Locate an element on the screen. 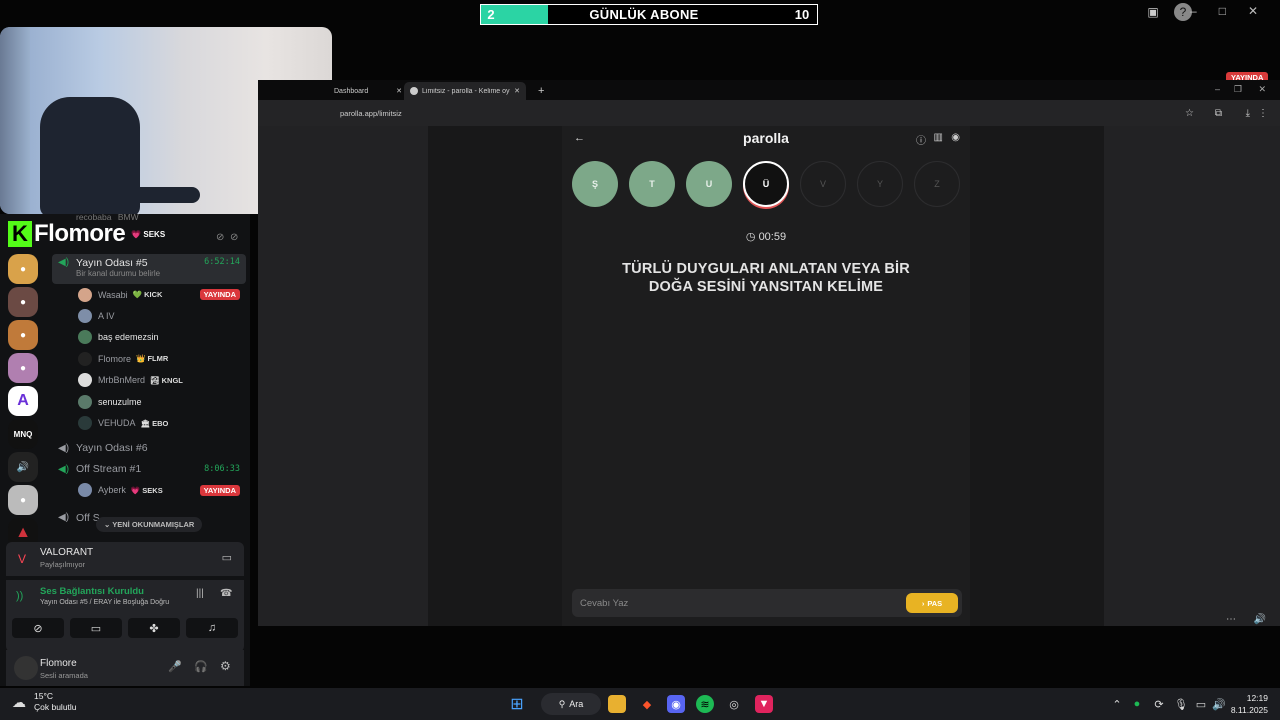 The image size is (1280, 720). bookmark-star-icon: ☆ is located at coordinates (1189, 113).